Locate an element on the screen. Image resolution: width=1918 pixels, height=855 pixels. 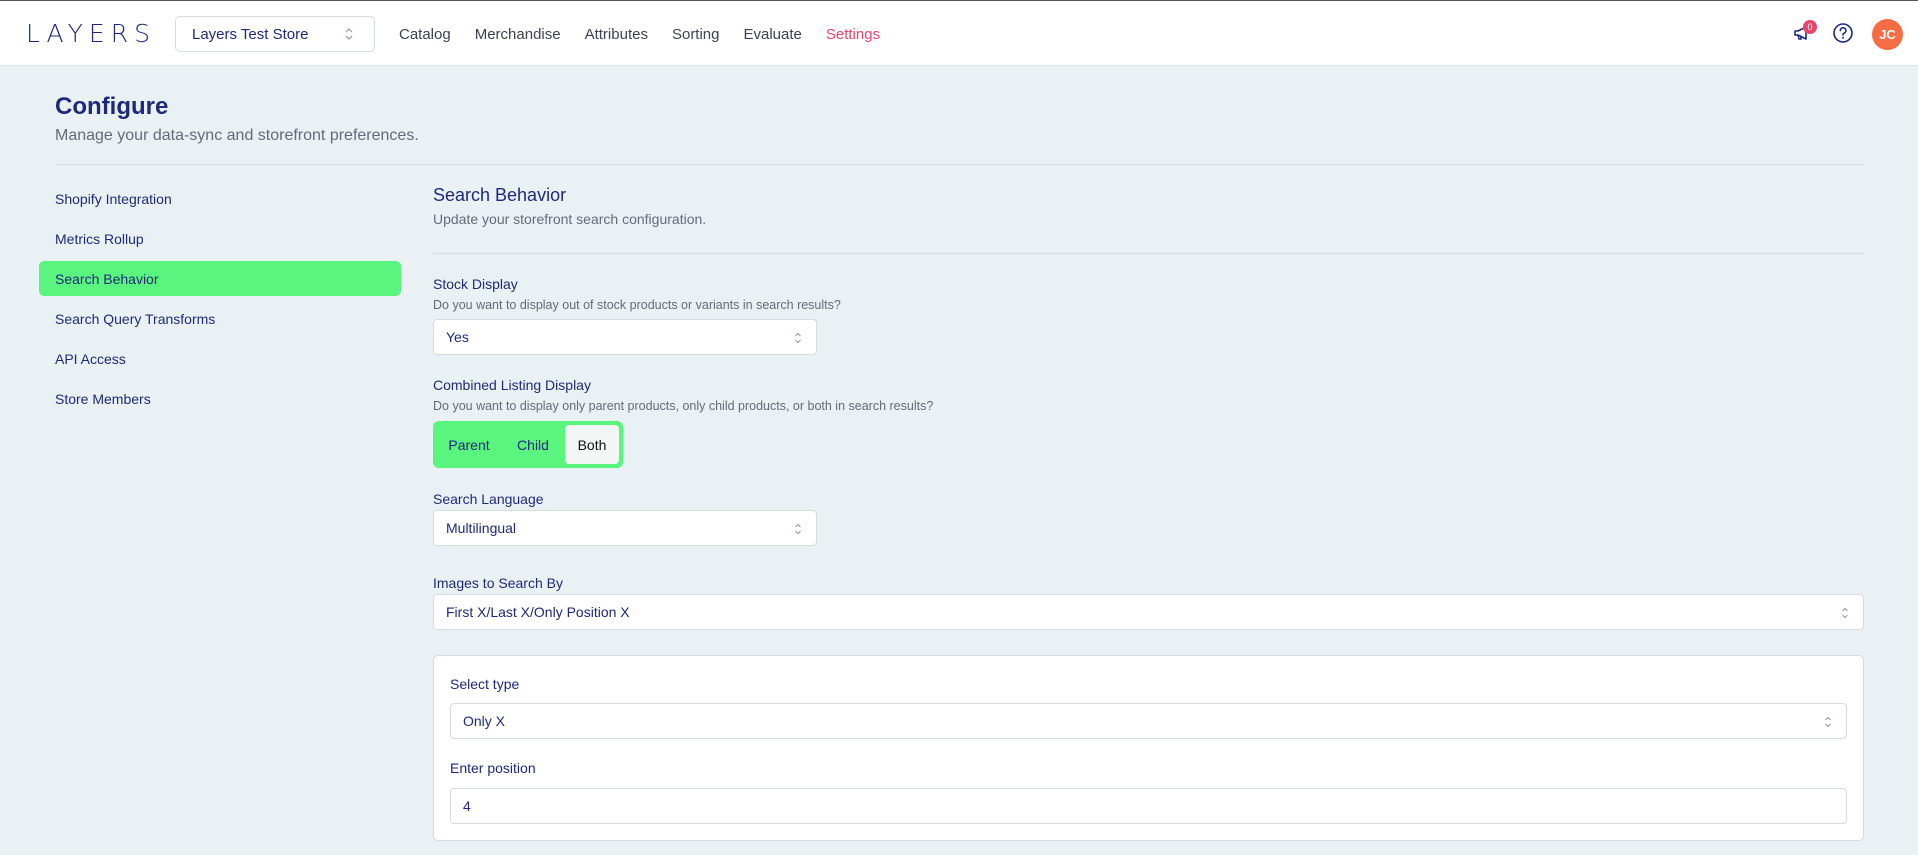
segment-child: Child is located at coordinates (533, 444).